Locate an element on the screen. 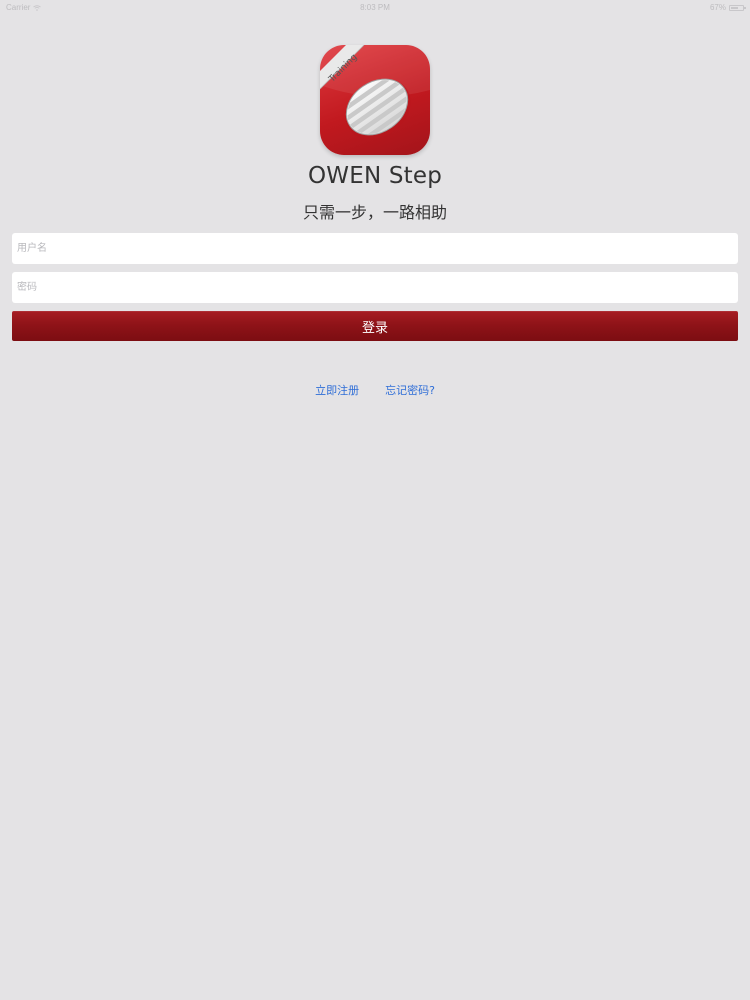 This screenshot has width=750, height=1000. battery-icon is located at coordinates (737, 7).